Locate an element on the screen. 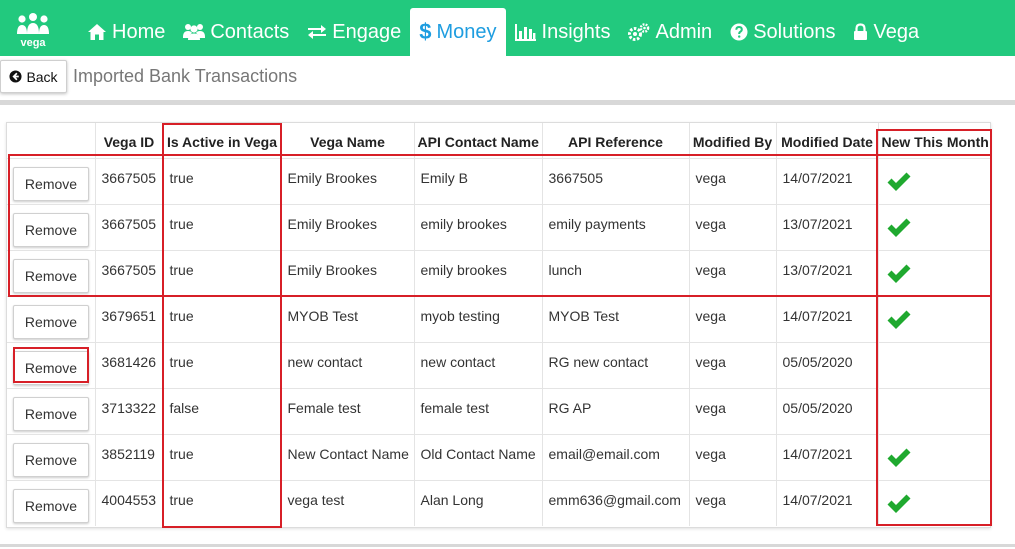  api-contact-name-cell: Alan Long is located at coordinates (477, 502).